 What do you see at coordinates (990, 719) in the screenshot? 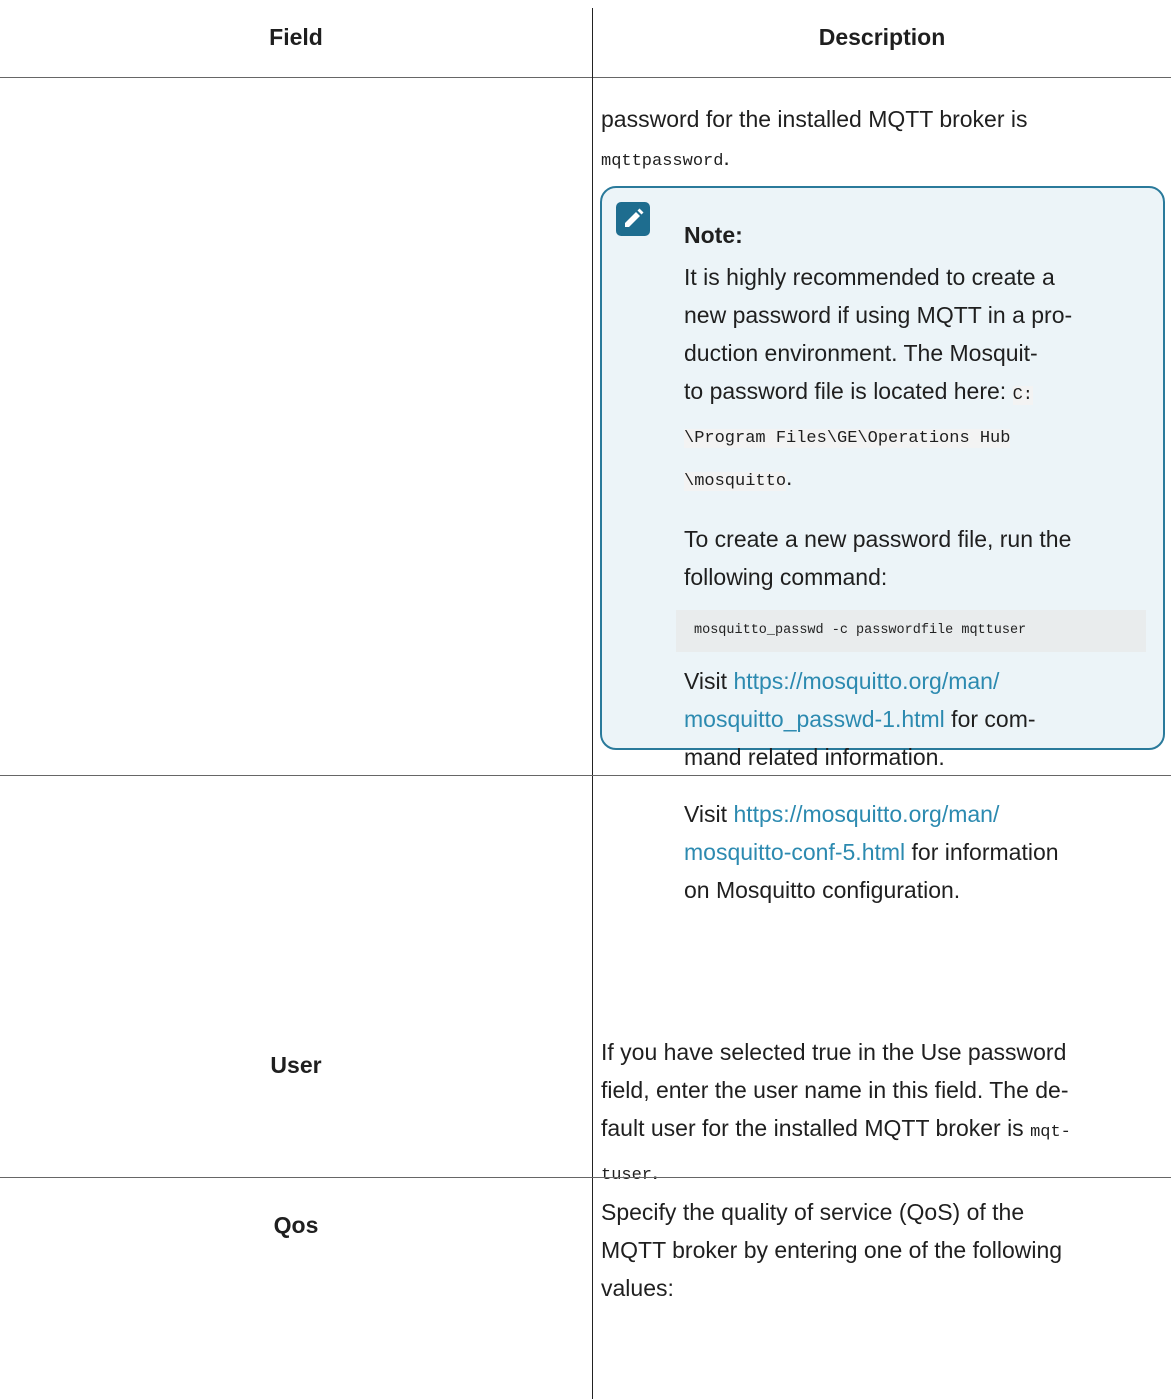
I see `note-text: for com-` at bounding box center [990, 719].